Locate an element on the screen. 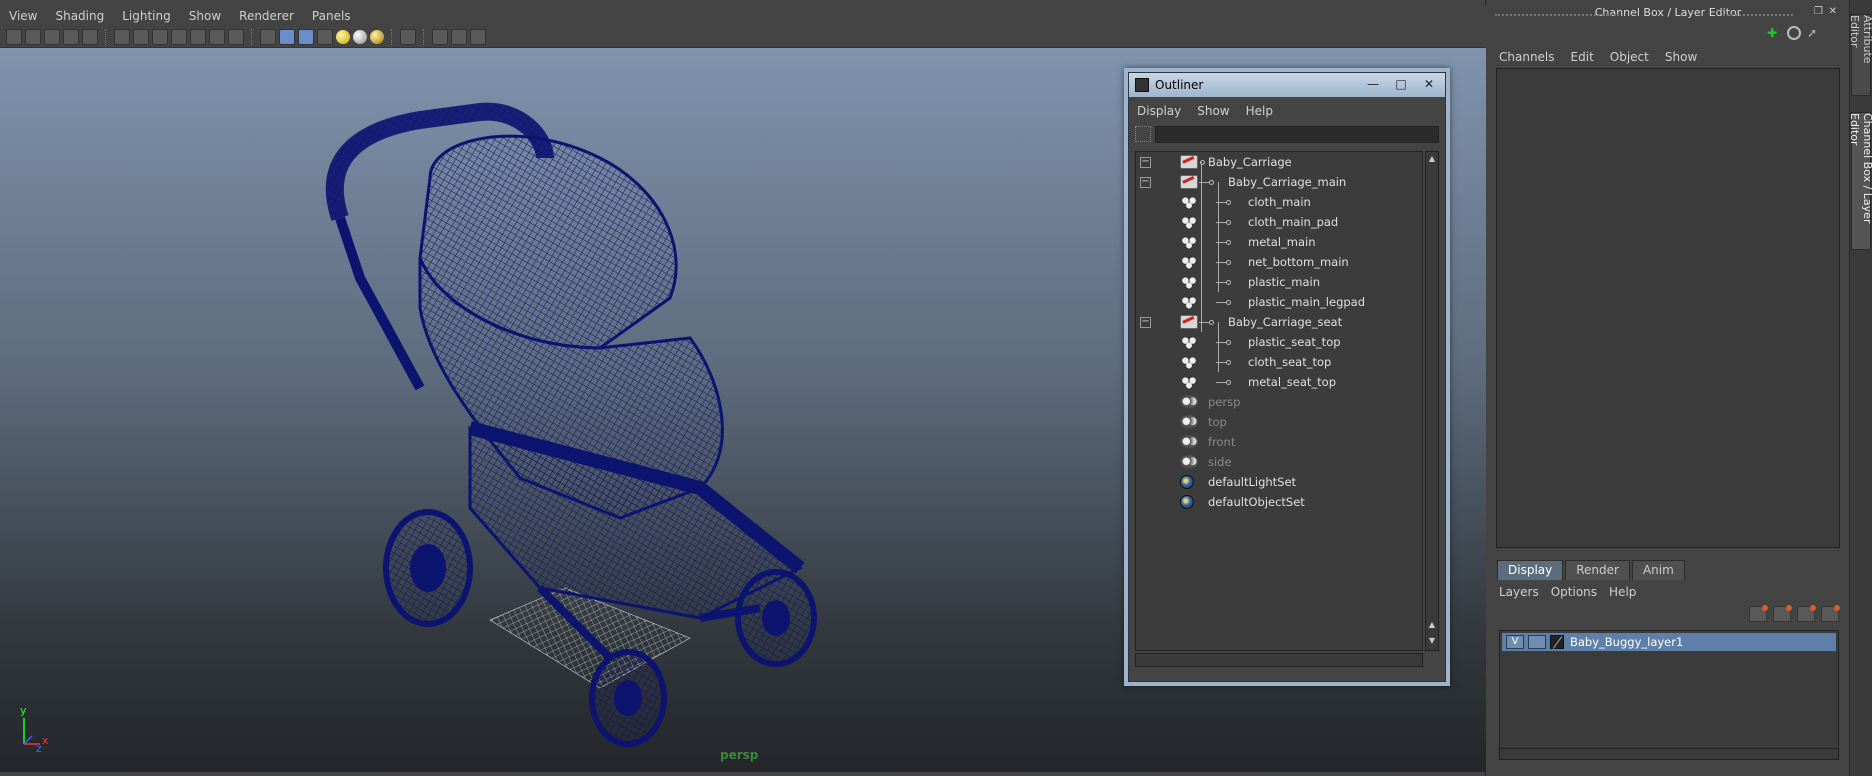 The width and height of the screenshot is (1872, 776). hierarchy-connector-icon is located at coordinates (1228, 202).